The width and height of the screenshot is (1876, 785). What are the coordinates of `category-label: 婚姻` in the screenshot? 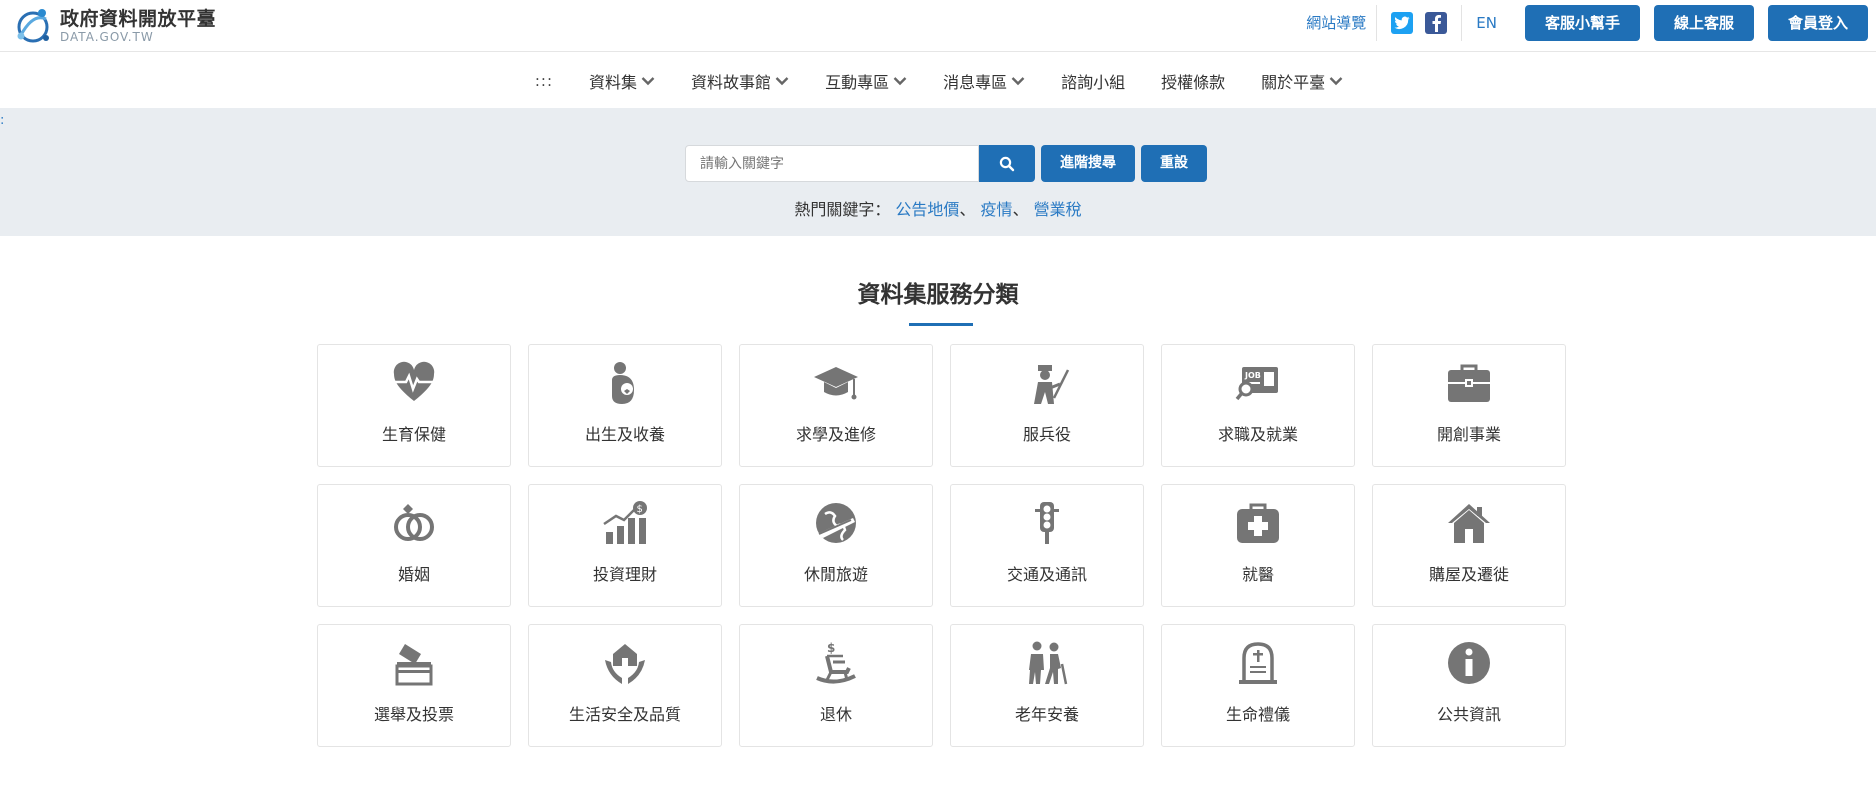 It's located at (413, 574).